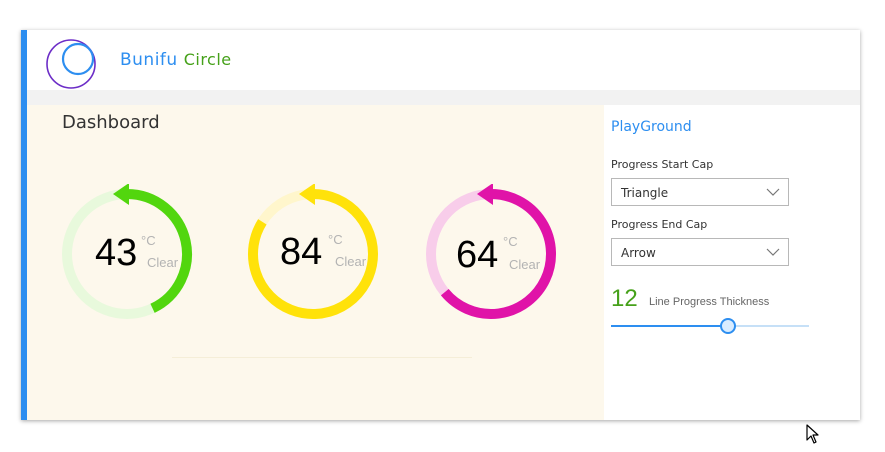  I want to click on header: Bunifu Circle, so click(443, 60).